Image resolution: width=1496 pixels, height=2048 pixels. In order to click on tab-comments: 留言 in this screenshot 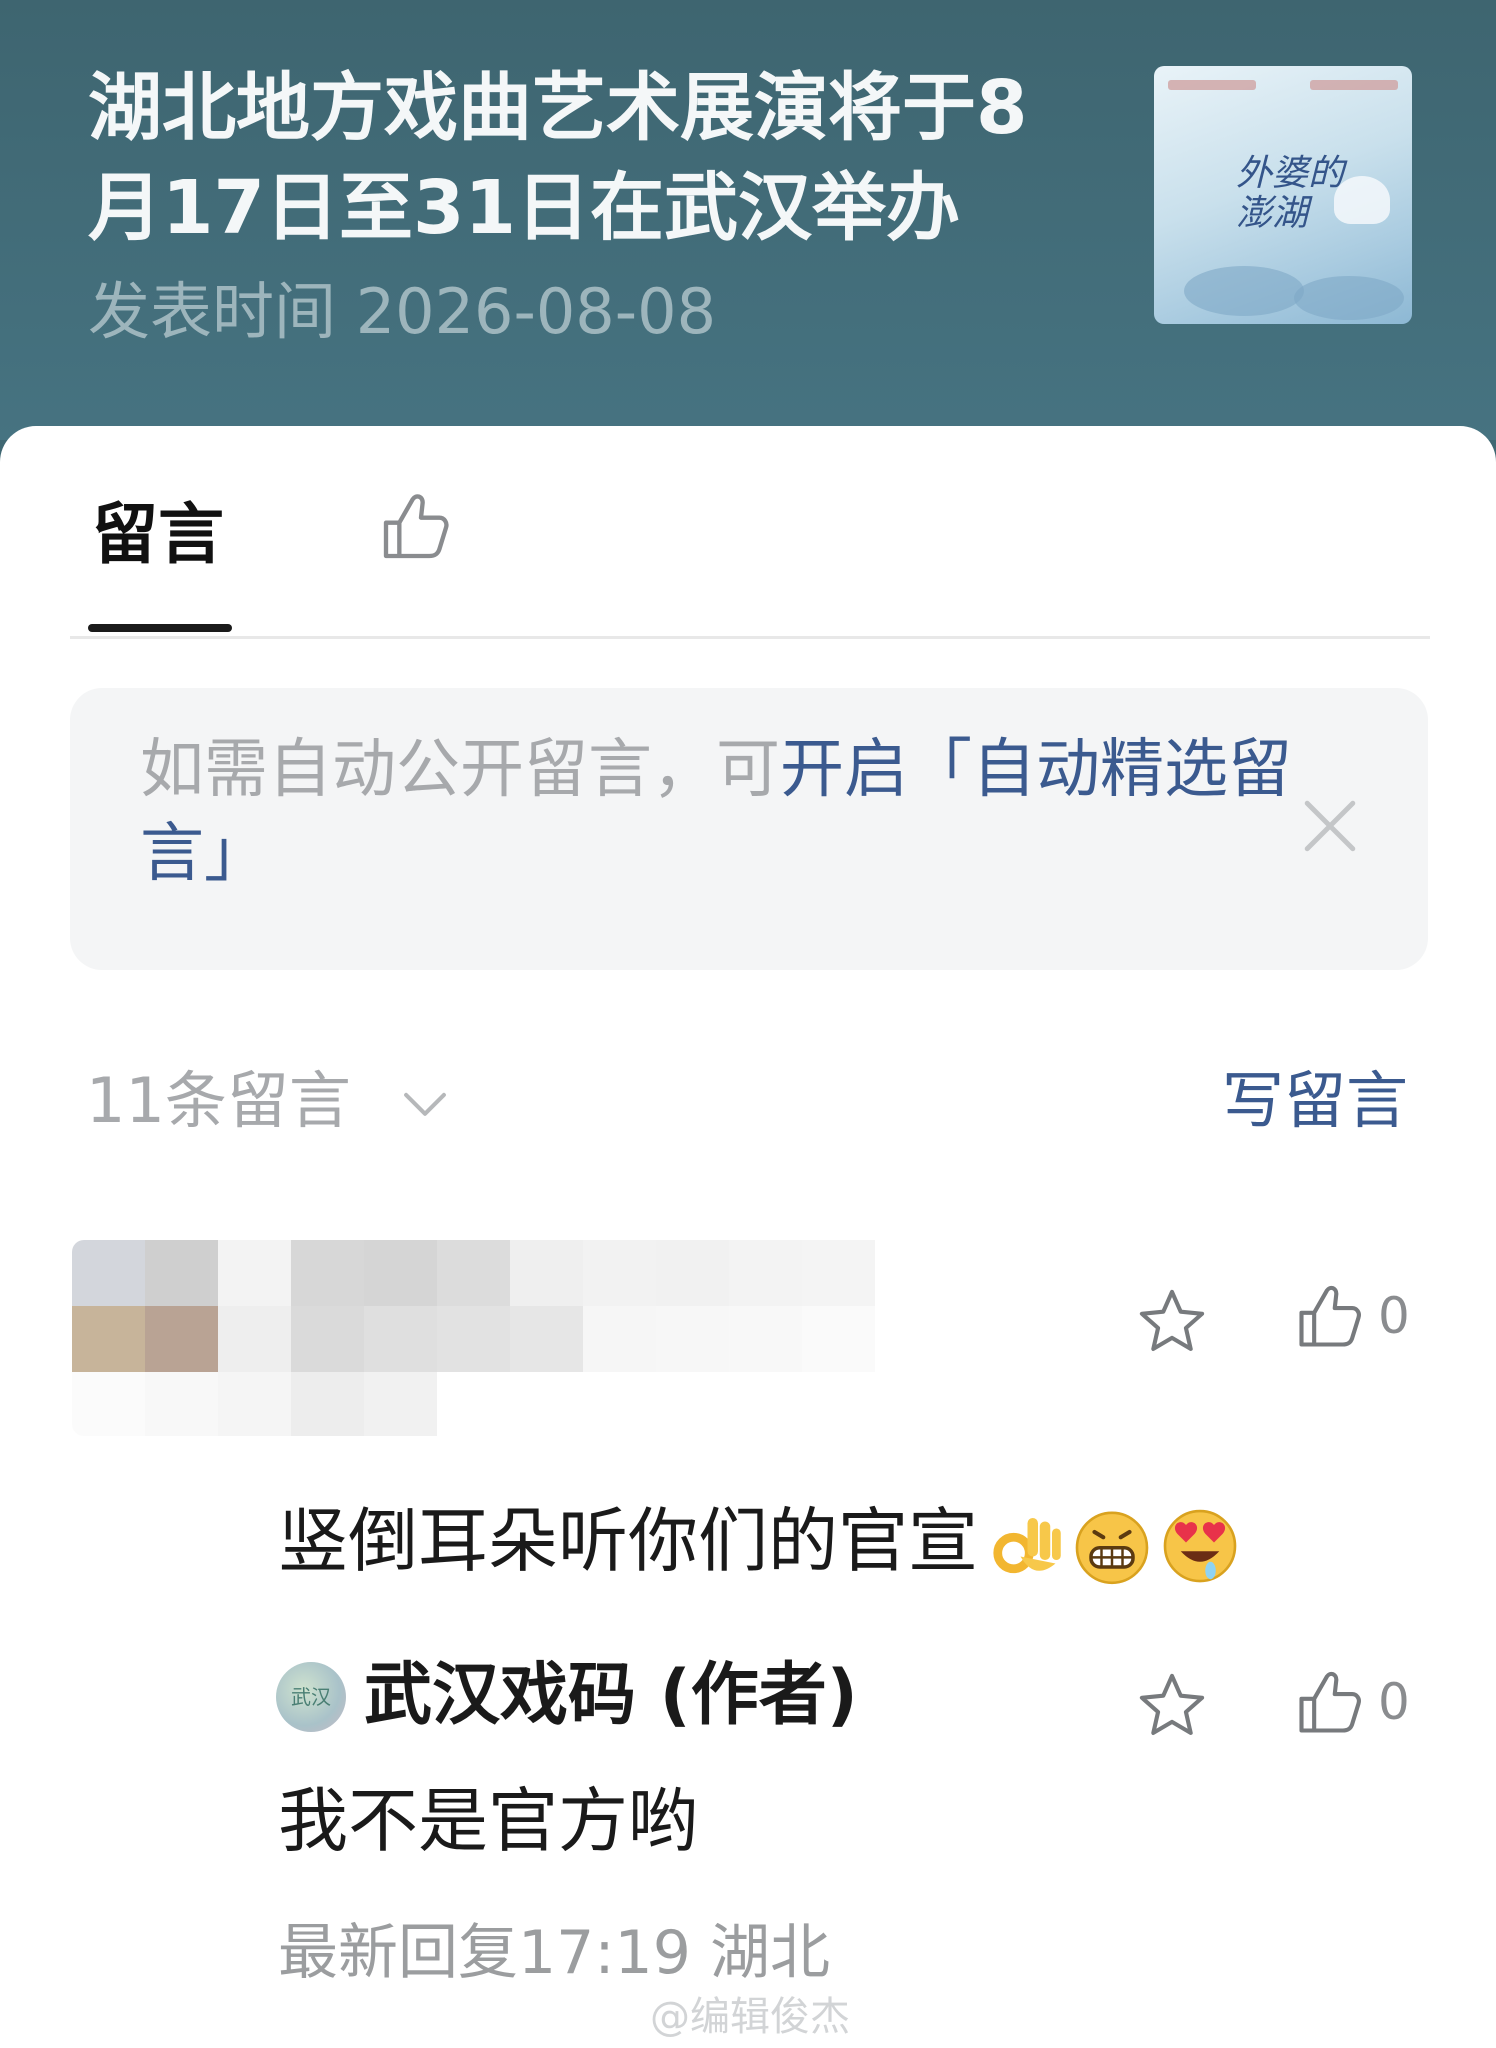, I will do `click(158, 535)`.